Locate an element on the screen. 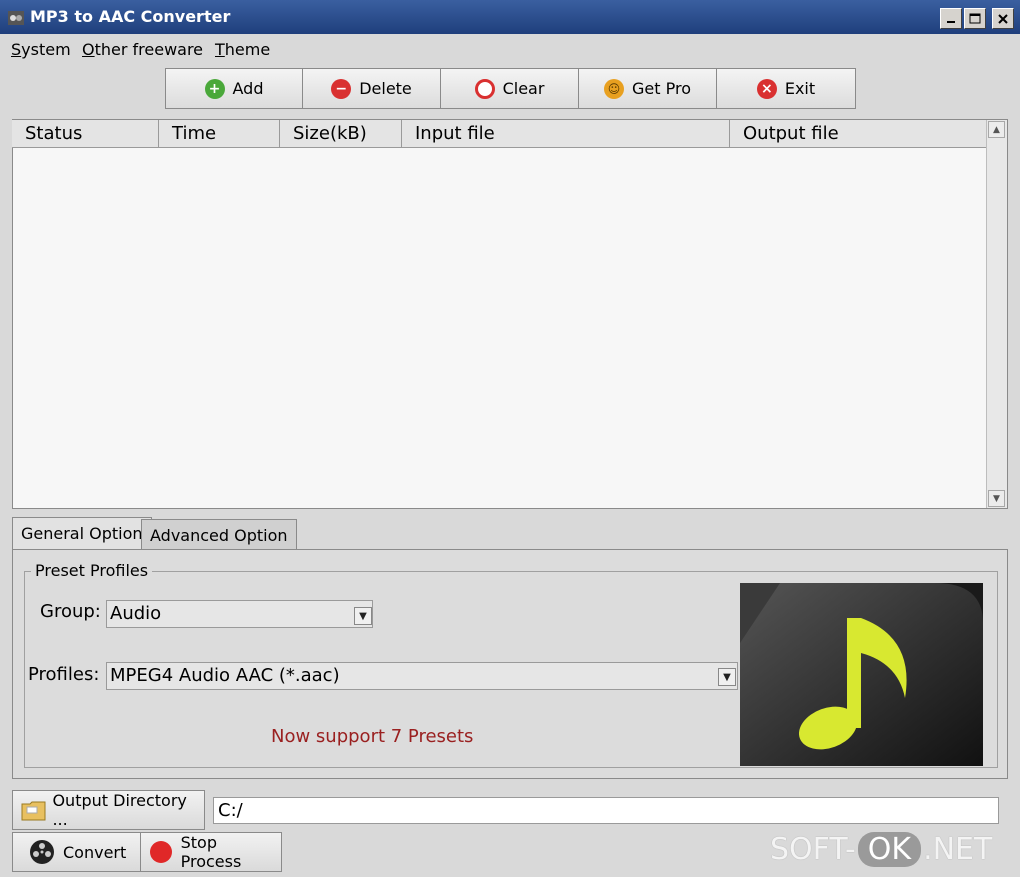  watermark-left: SOFT- is located at coordinates (813, 849).